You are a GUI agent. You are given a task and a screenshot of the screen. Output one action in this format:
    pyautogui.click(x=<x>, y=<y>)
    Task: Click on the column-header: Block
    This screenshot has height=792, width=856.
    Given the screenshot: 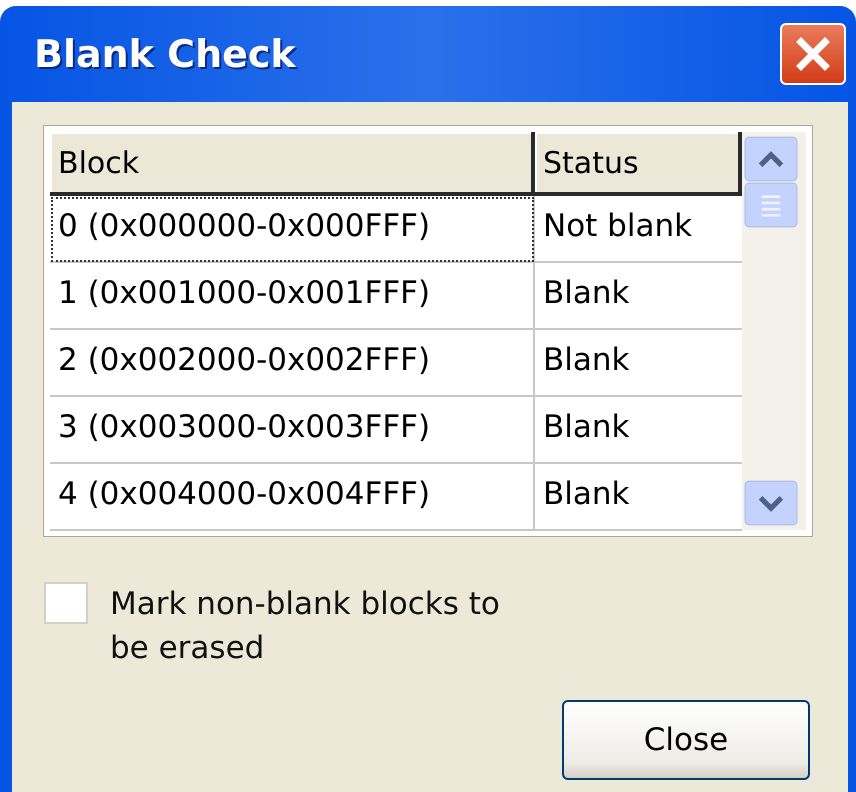 What is the action you would take?
    pyautogui.click(x=292, y=164)
    